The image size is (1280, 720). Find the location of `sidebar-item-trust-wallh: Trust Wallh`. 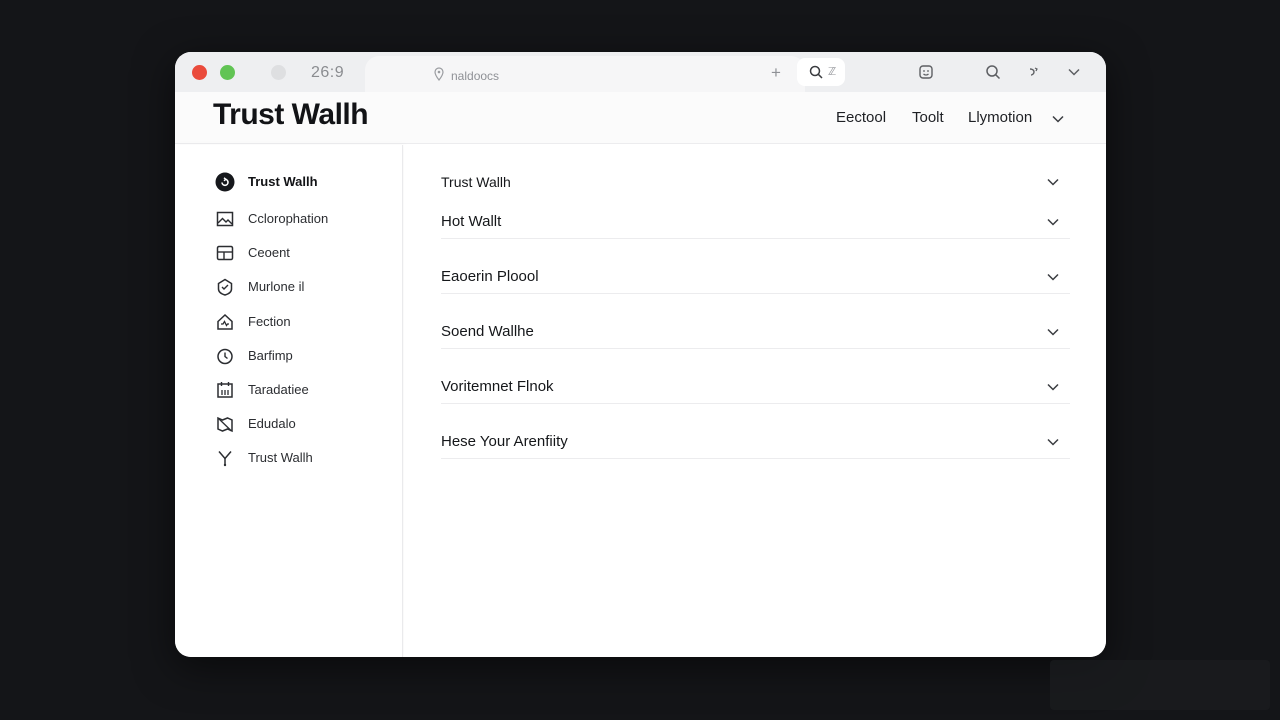

sidebar-item-trust-wallh: Trust Wallh is located at coordinates (305, 182).